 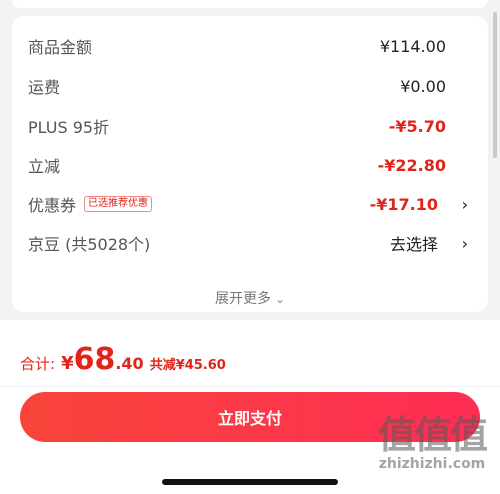 I want to click on shipping-value: ¥0.00, so click(x=423, y=86).